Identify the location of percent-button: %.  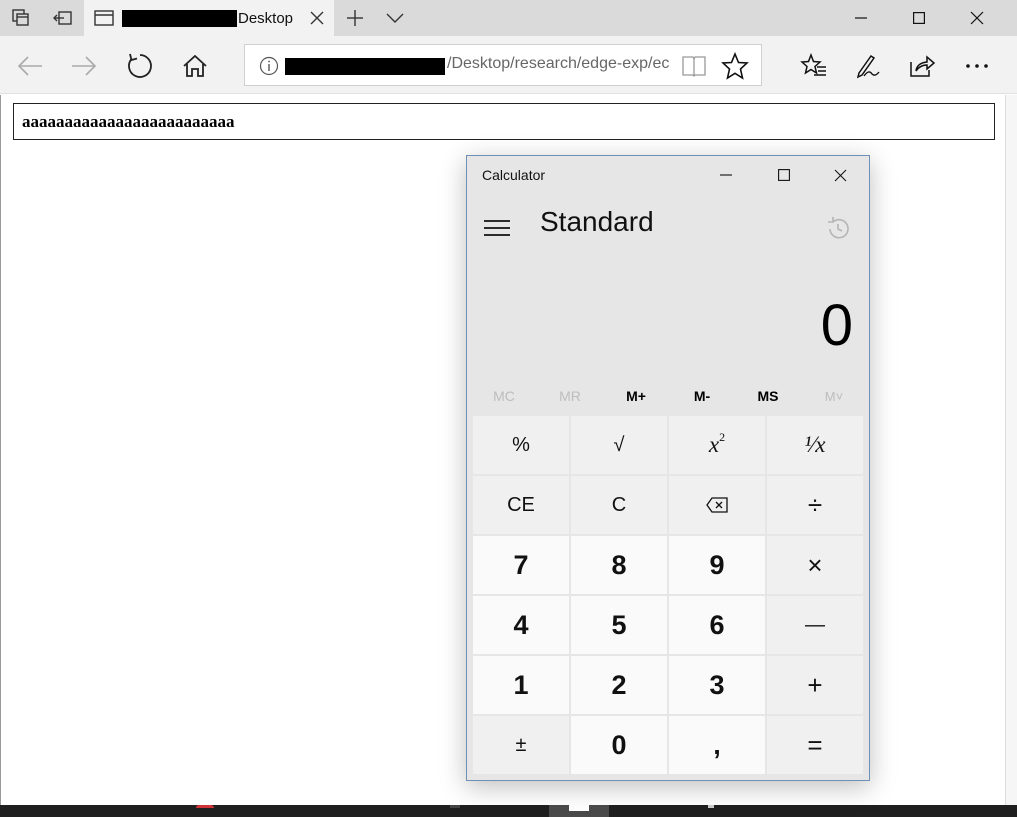
(521, 445).